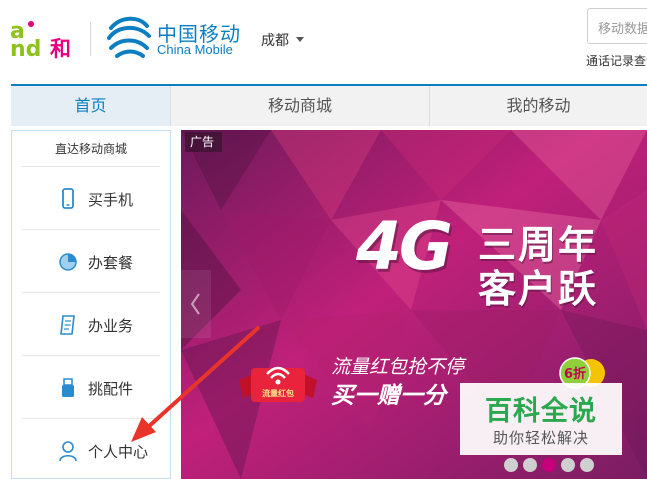 This screenshot has height=479, width=647. Describe the element at coordinates (111, 326) in the screenshot. I see `sidebar-item-label: 办业务` at that location.